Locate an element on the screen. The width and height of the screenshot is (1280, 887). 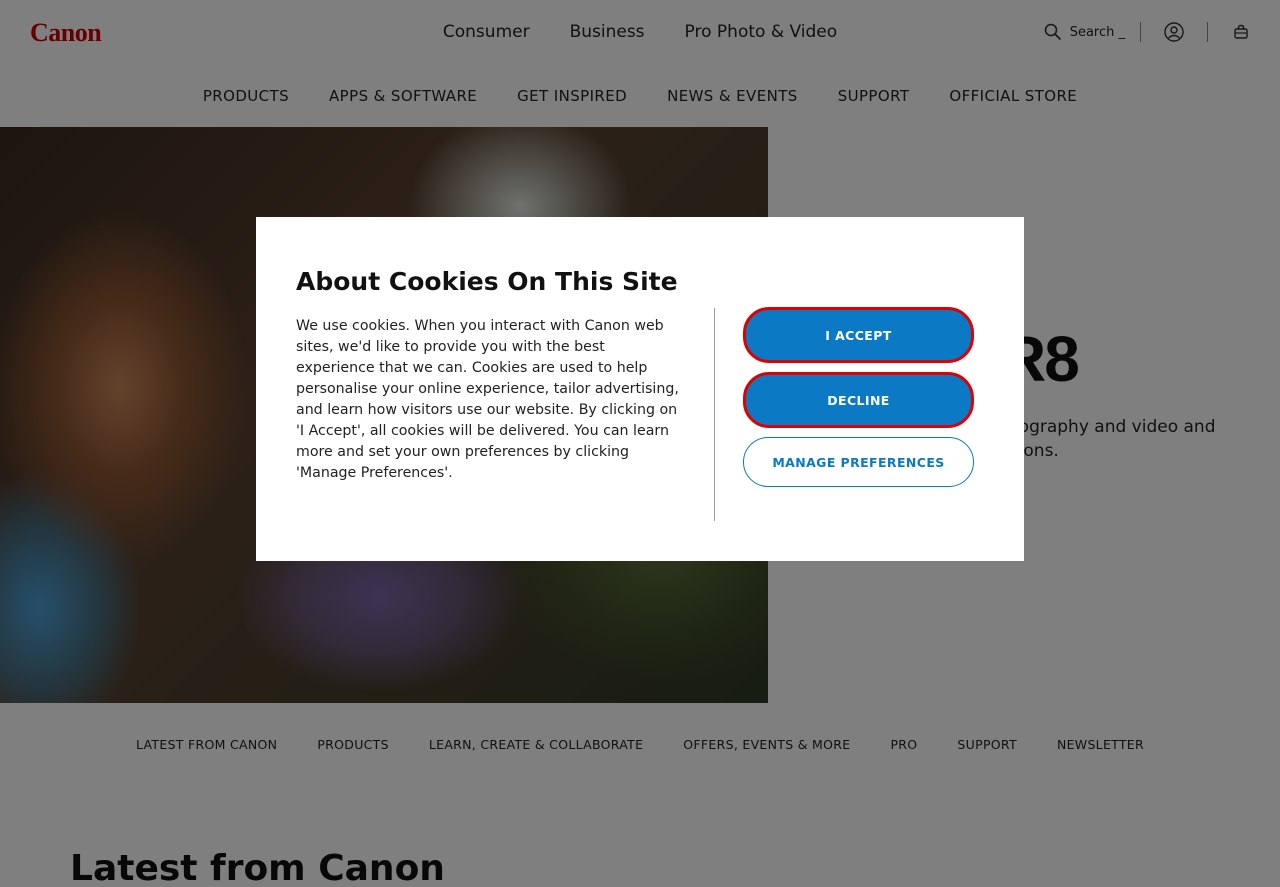
accept-cookies-button: I ACCEPT is located at coordinates (858, 335).